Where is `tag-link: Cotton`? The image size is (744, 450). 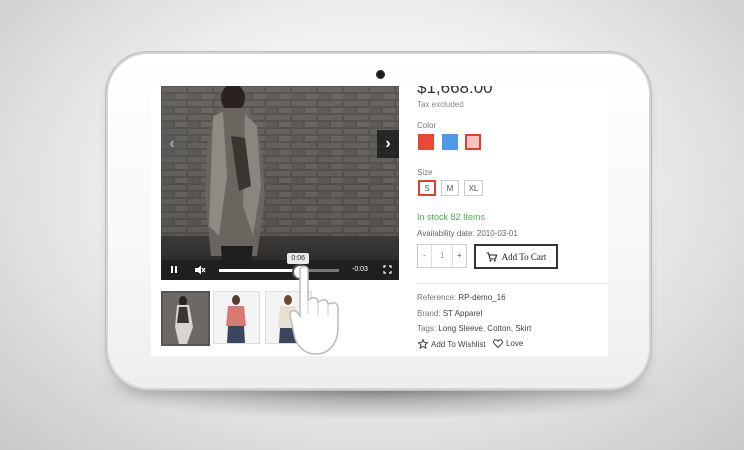
tag-link: Cotton is located at coordinates (499, 328).